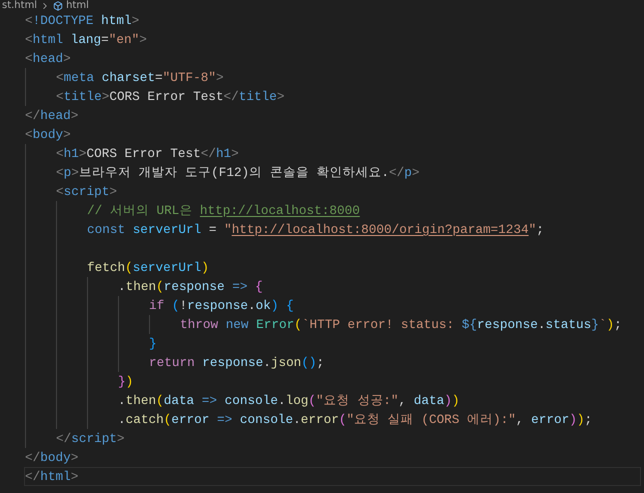  Describe the element at coordinates (77, 5) in the screenshot. I see `breadcrumb-symbol: html` at that location.